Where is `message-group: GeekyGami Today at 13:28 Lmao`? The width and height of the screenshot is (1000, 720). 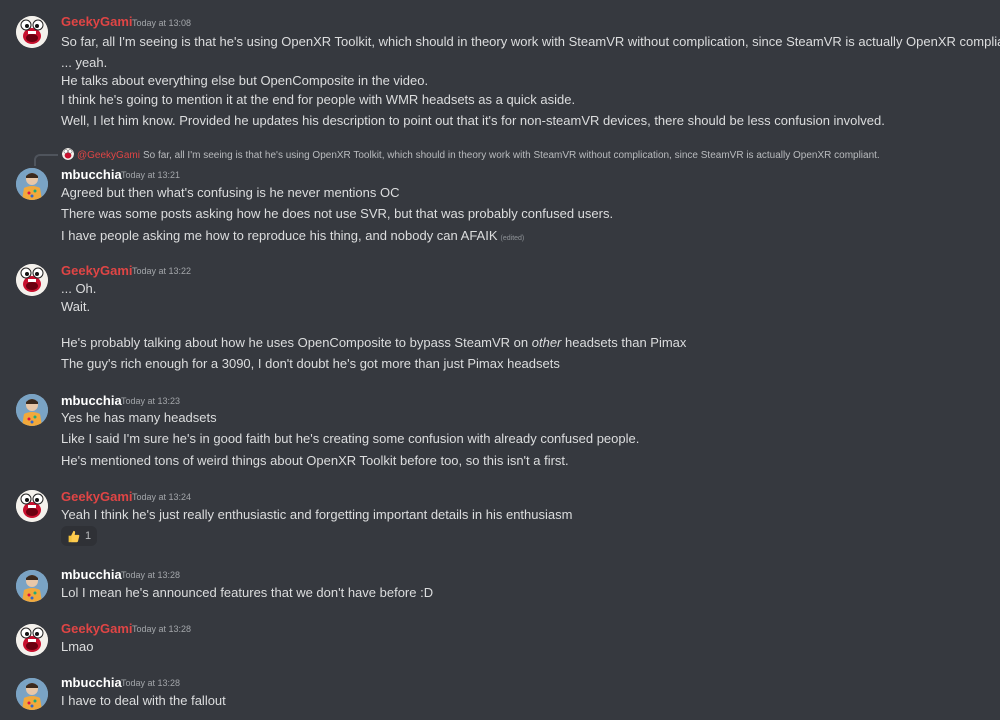 message-group: GeekyGami Today at 13:28 Lmao is located at coordinates (500, 635).